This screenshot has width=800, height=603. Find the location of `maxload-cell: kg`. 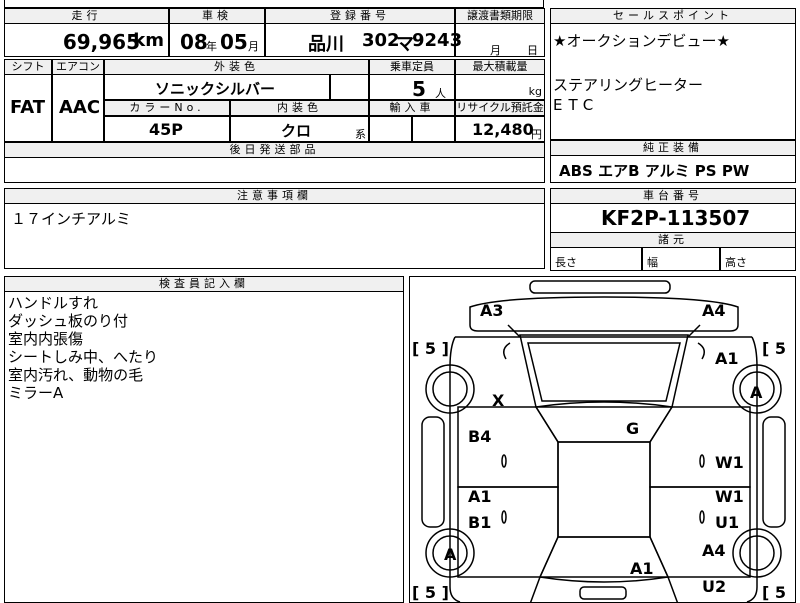

maxload-cell: kg is located at coordinates (500, 87).